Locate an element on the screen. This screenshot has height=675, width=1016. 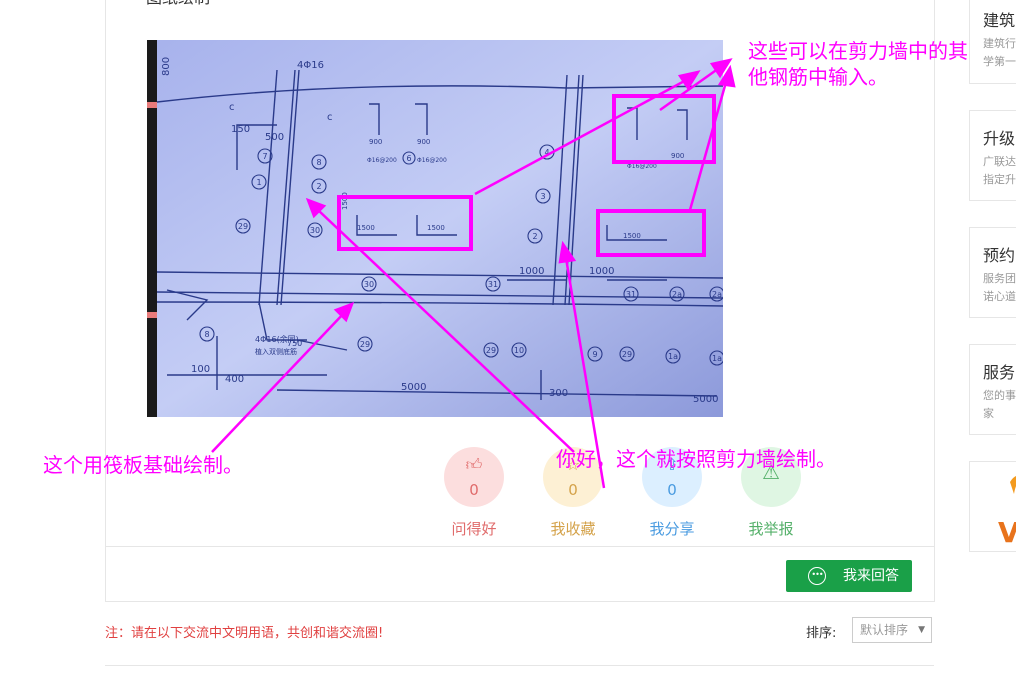
sidebar-card-title: 预约 is located at coordinates (999, 255).